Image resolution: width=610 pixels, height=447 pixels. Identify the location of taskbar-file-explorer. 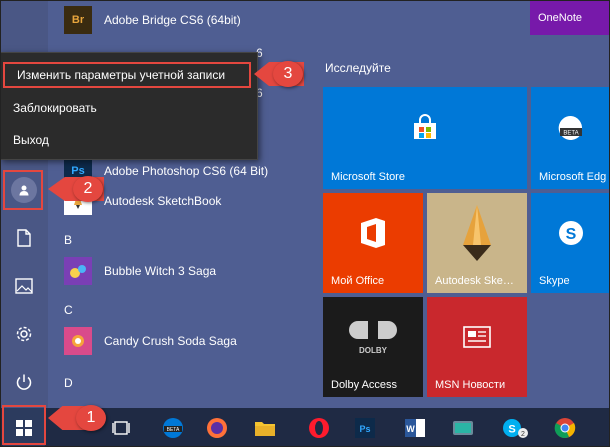
(265, 427).